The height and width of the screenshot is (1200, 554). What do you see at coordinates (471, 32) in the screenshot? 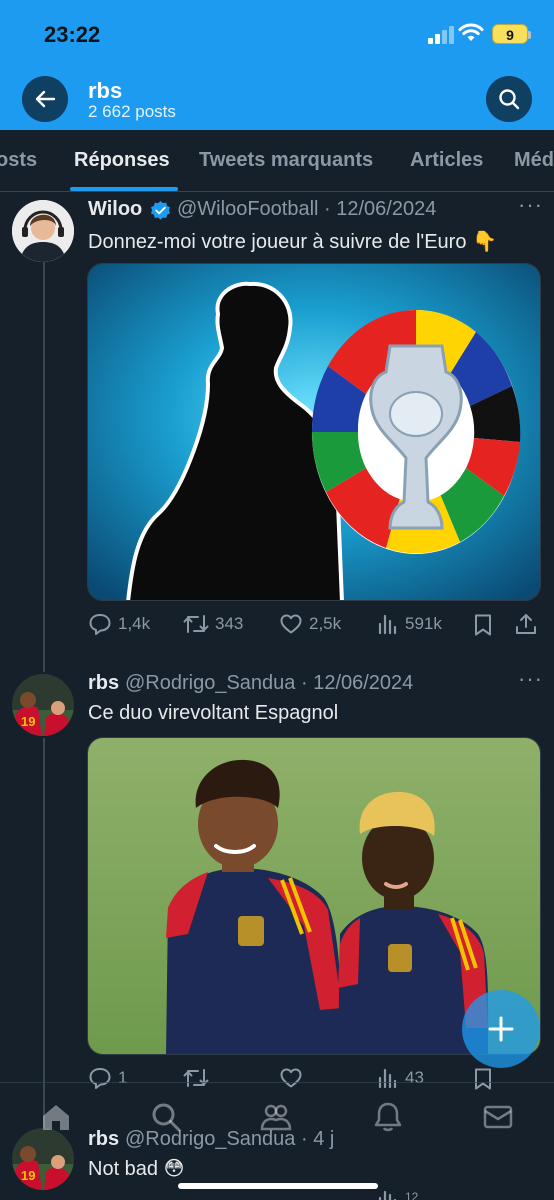
I see `wifi-icon` at bounding box center [471, 32].